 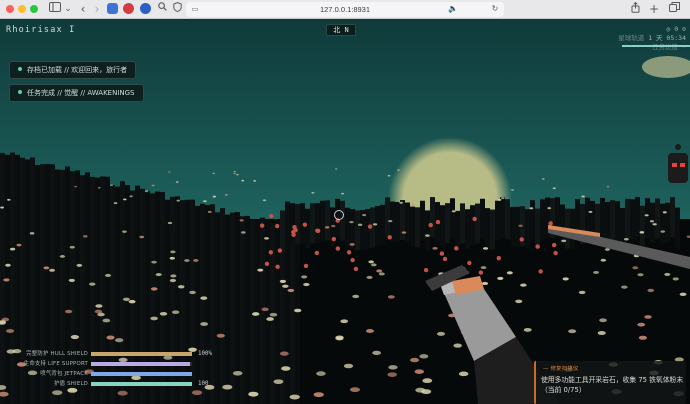 I want to click on tab-overview-icon, so click(x=674, y=9).